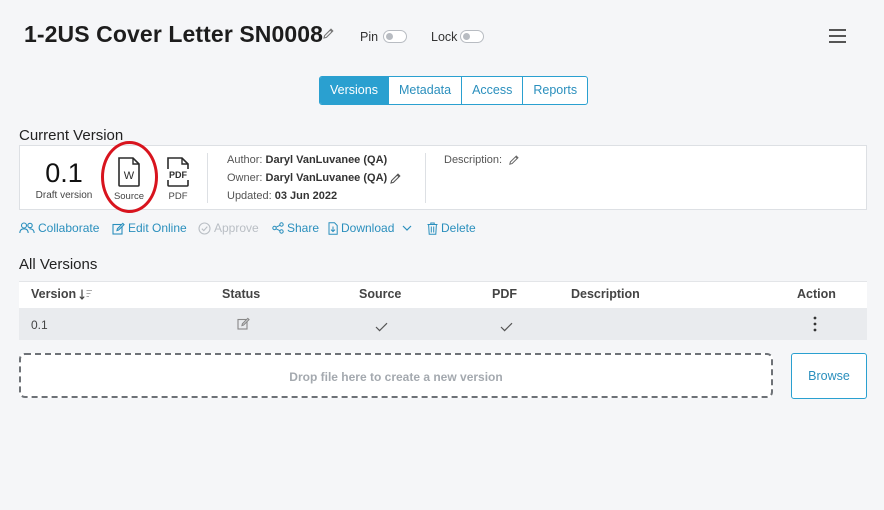 The image size is (884, 510). What do you see at coordinates (396, 377) in the screenshot?
I see `dropzone-text: Drop file here to create a new version` at bounding box center [396, 377].